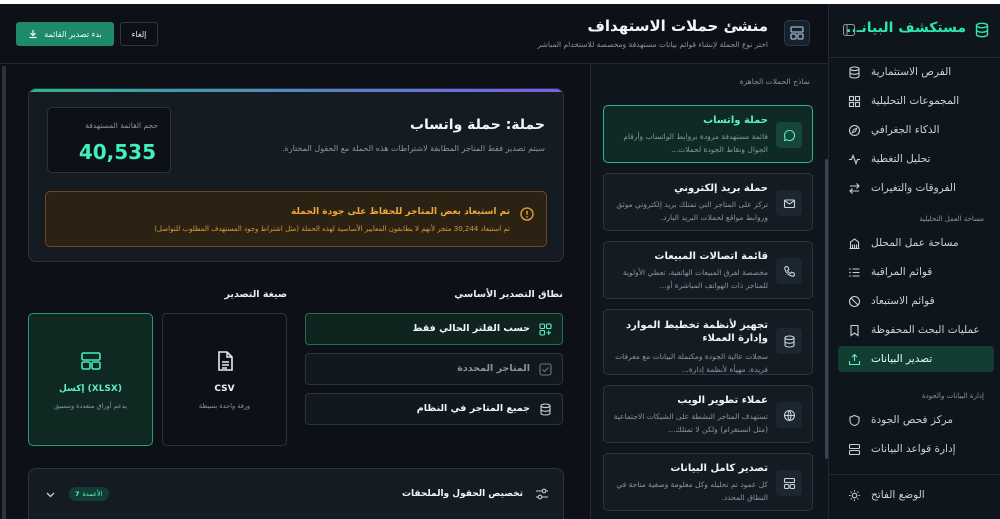  I want to click on pulse-icon, so click(854, 159).